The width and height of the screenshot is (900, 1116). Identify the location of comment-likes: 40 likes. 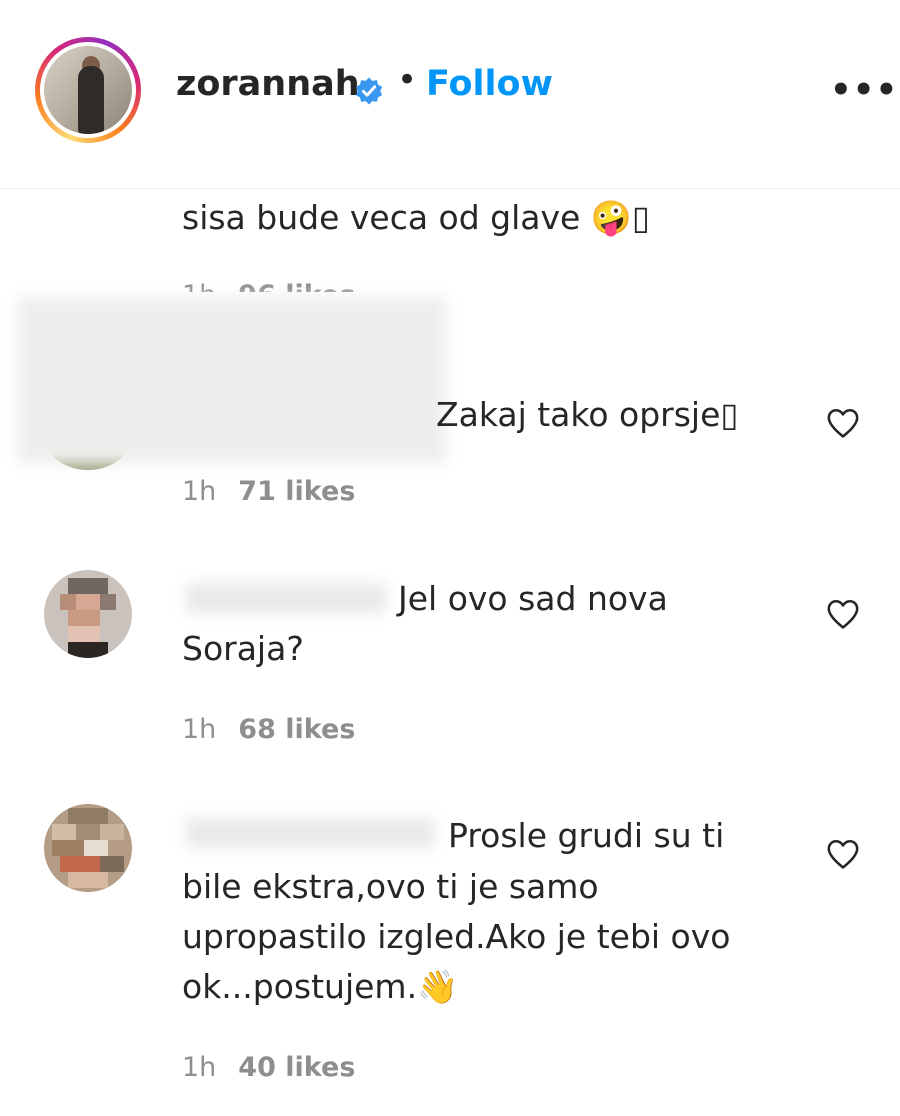
(296, 1067).